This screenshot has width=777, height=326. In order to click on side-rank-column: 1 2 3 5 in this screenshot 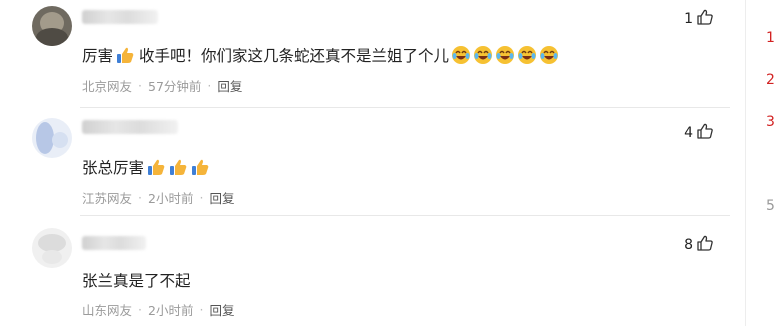, I will do `click(761, 163)`.